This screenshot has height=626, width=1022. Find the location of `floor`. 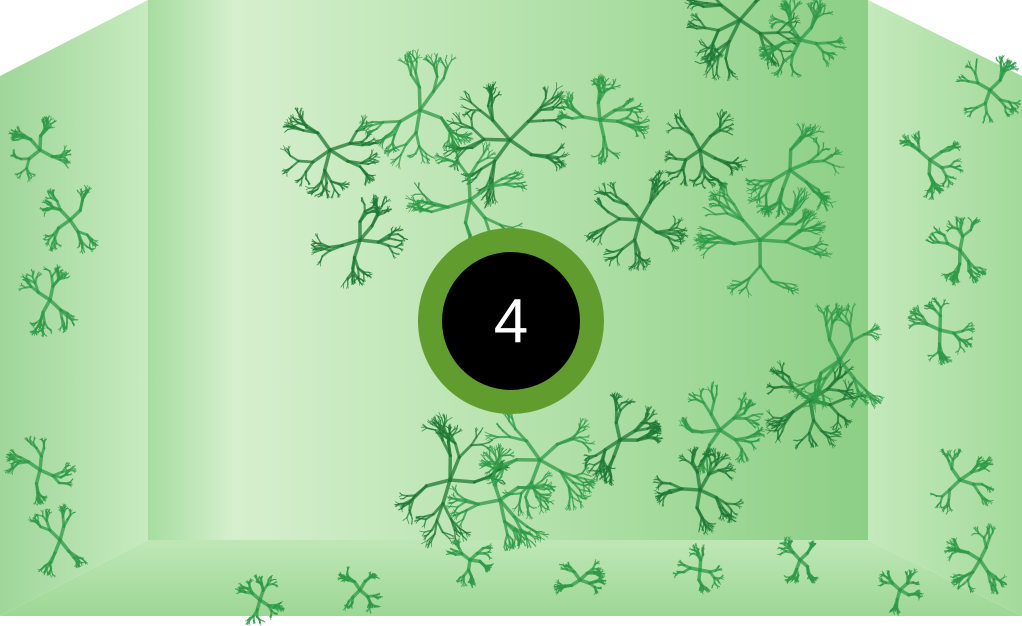

floor is located at coordinates (511, 578).